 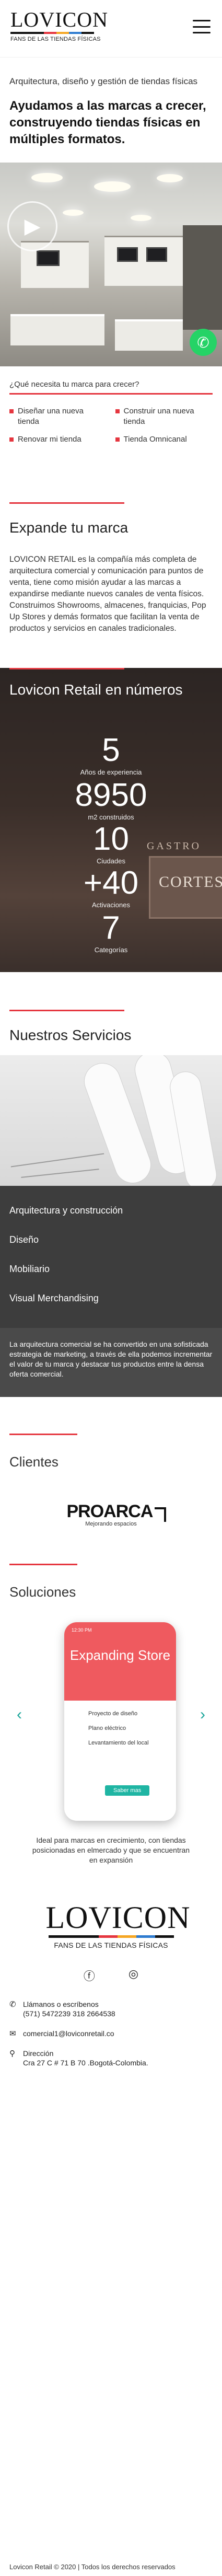 I want to click on card-item: Proyecto de diseño, so click(x=113, y=1714).